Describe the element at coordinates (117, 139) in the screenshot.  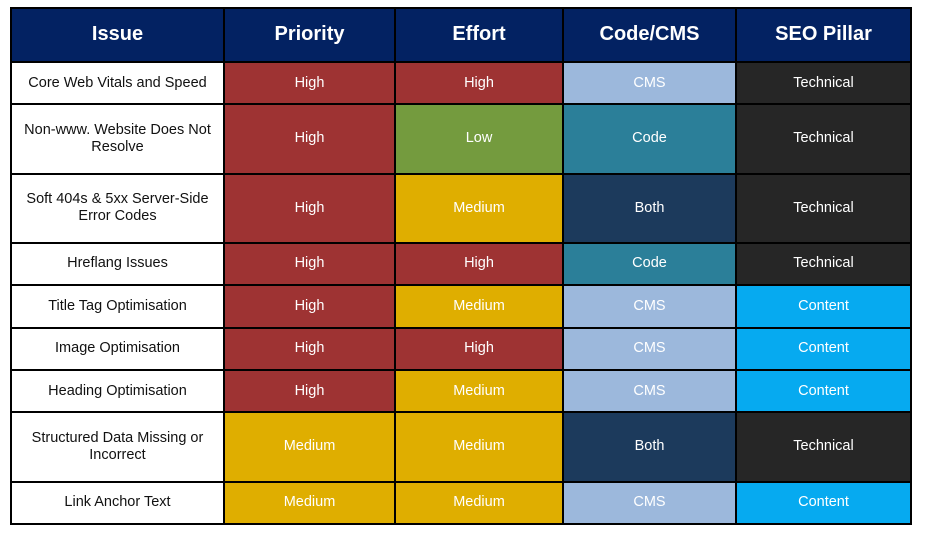
I see `cell-issue: Non-www. Website Does Not Resolve` at that location.